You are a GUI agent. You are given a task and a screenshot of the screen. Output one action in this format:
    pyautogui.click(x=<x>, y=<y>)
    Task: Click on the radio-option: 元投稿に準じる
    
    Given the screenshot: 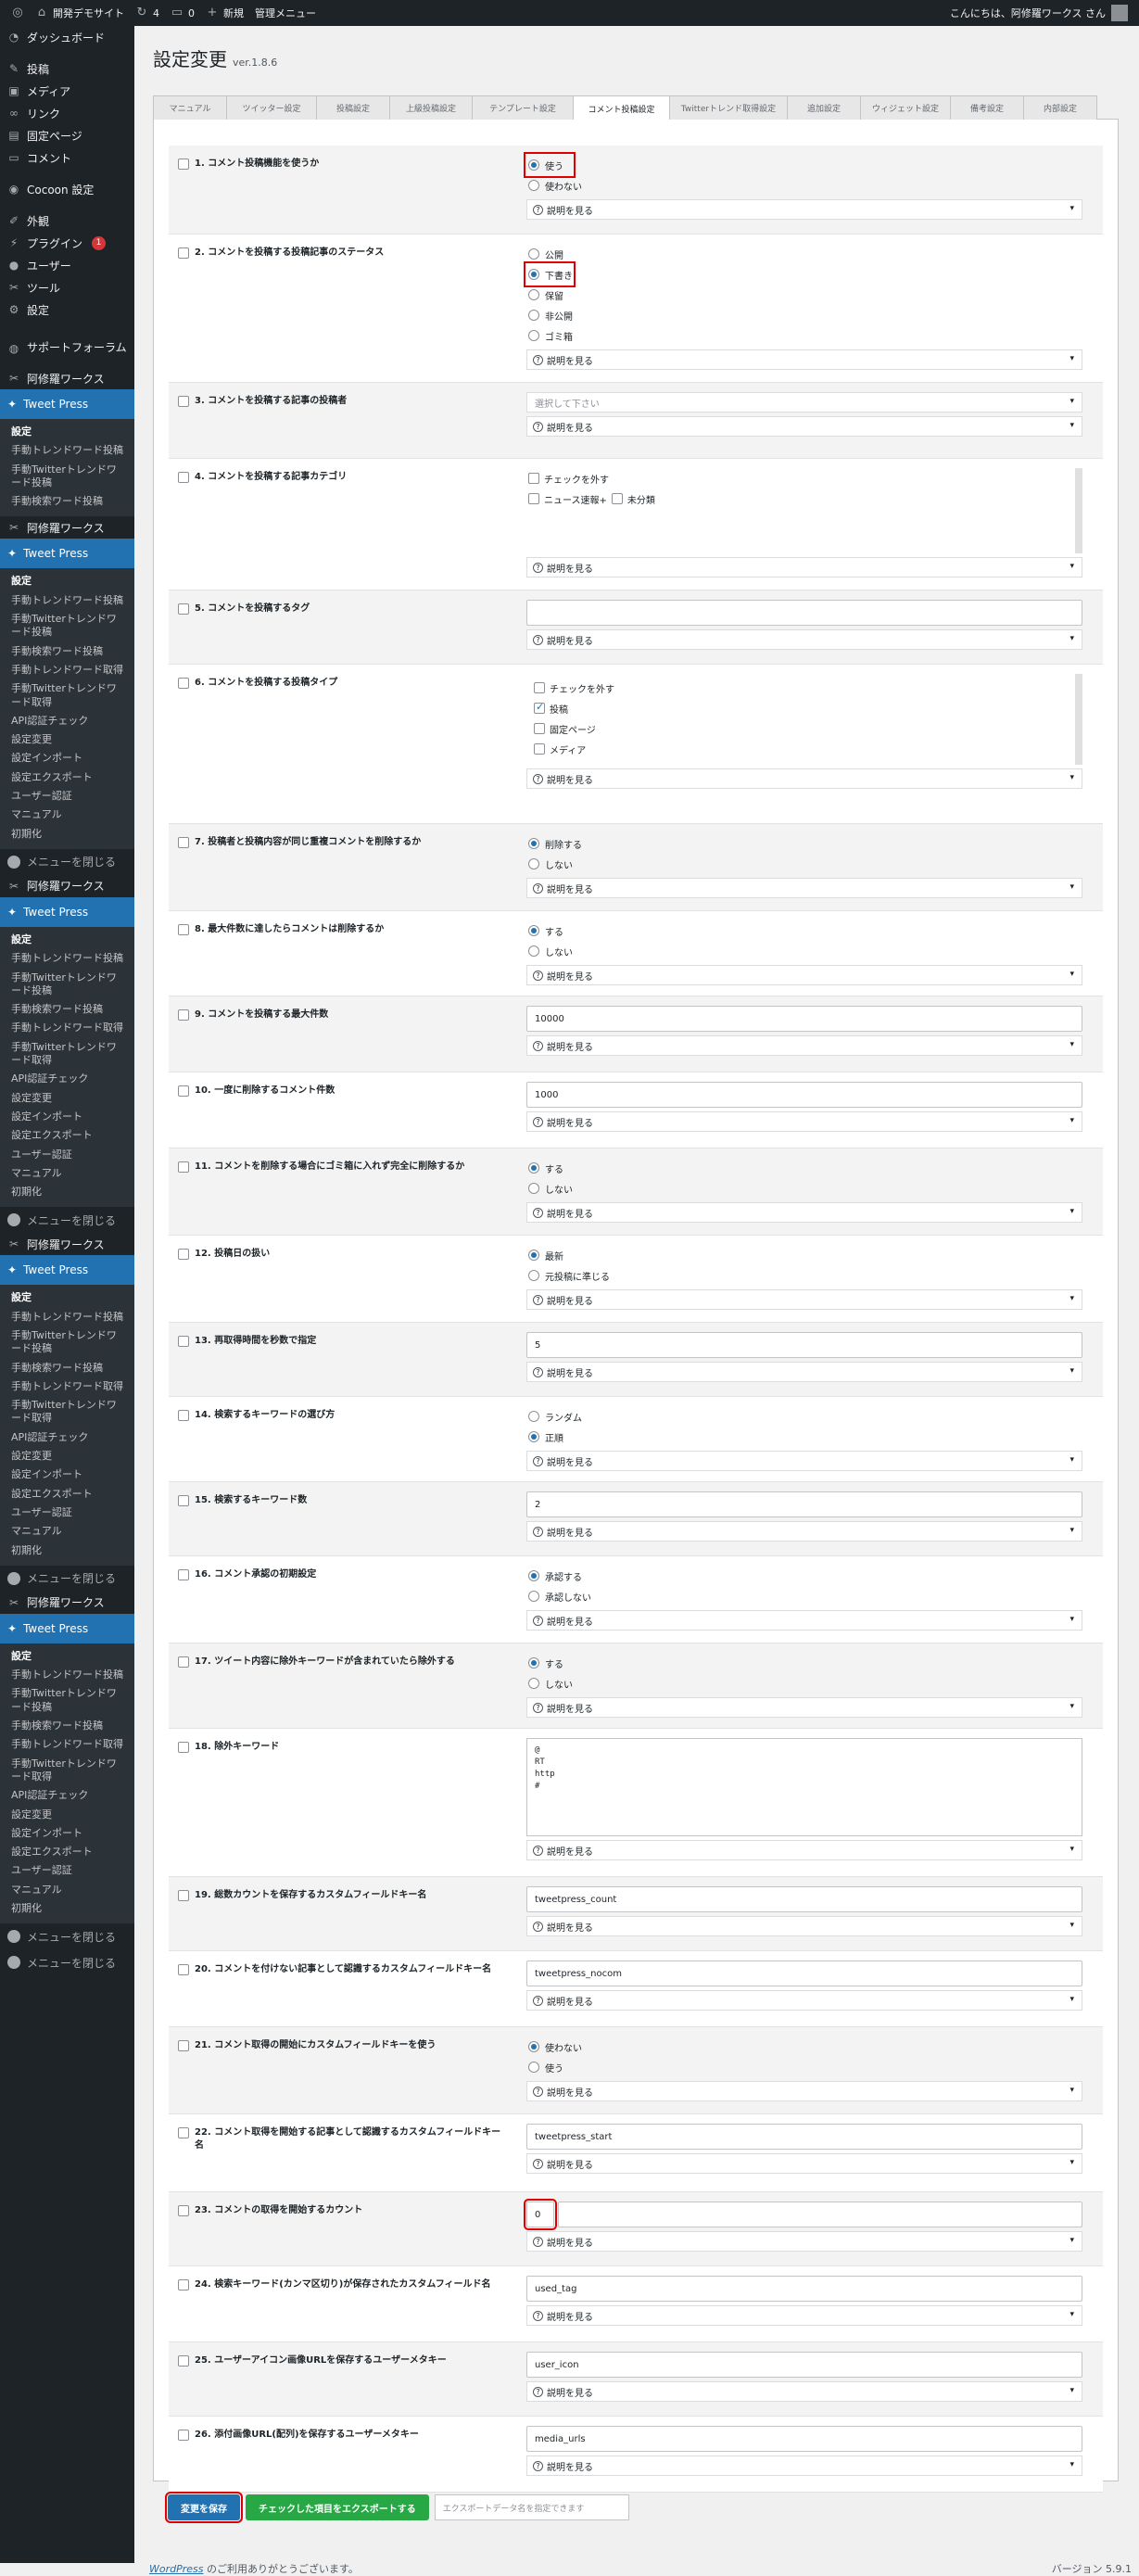 What is the action you would take?
    pyautogui.click(x=804, y=1275)
    